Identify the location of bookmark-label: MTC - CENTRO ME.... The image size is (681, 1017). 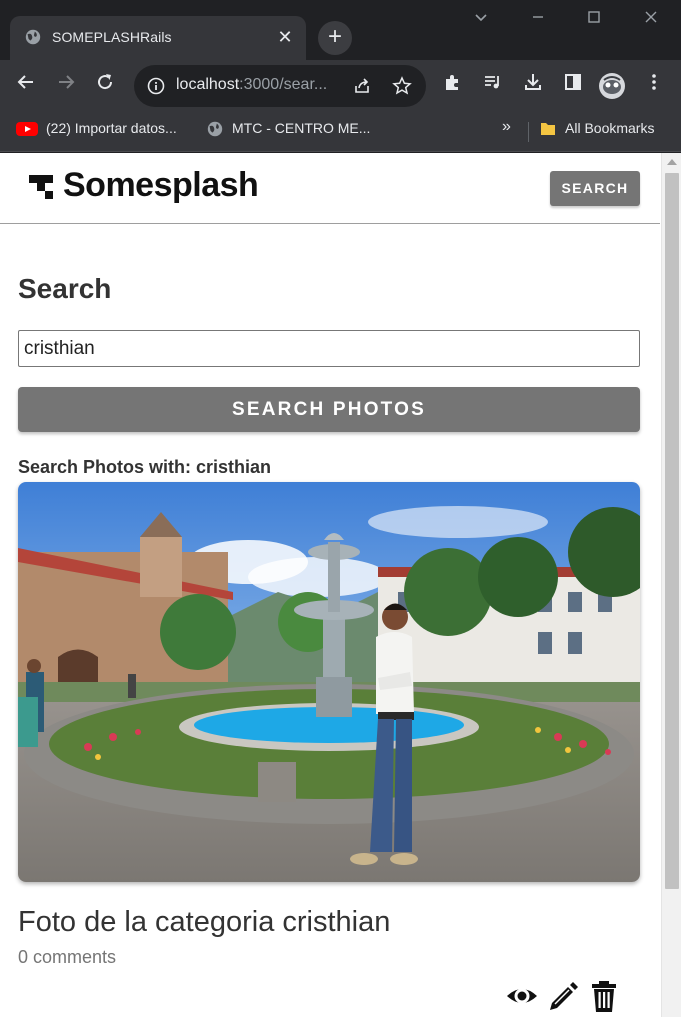
(301, 128).